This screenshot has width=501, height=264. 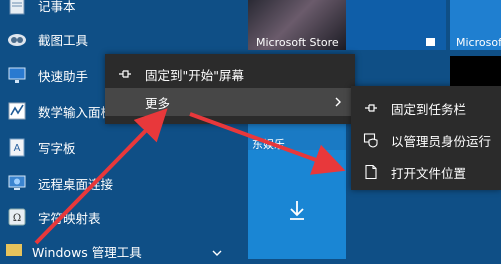 I want to click on file-icon, so click(x=371, y=172).